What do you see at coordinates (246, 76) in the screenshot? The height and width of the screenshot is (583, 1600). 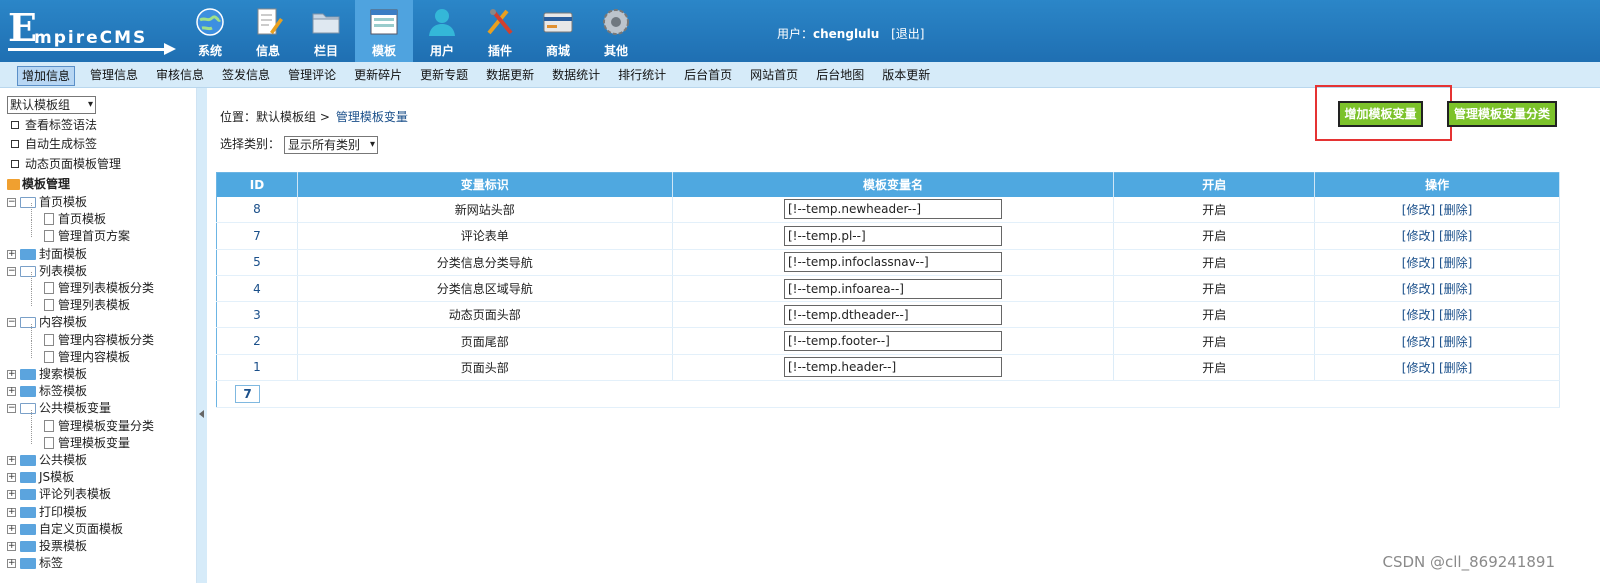 I see `submenu-item: 签发信息` at bounding box center [246, 76].